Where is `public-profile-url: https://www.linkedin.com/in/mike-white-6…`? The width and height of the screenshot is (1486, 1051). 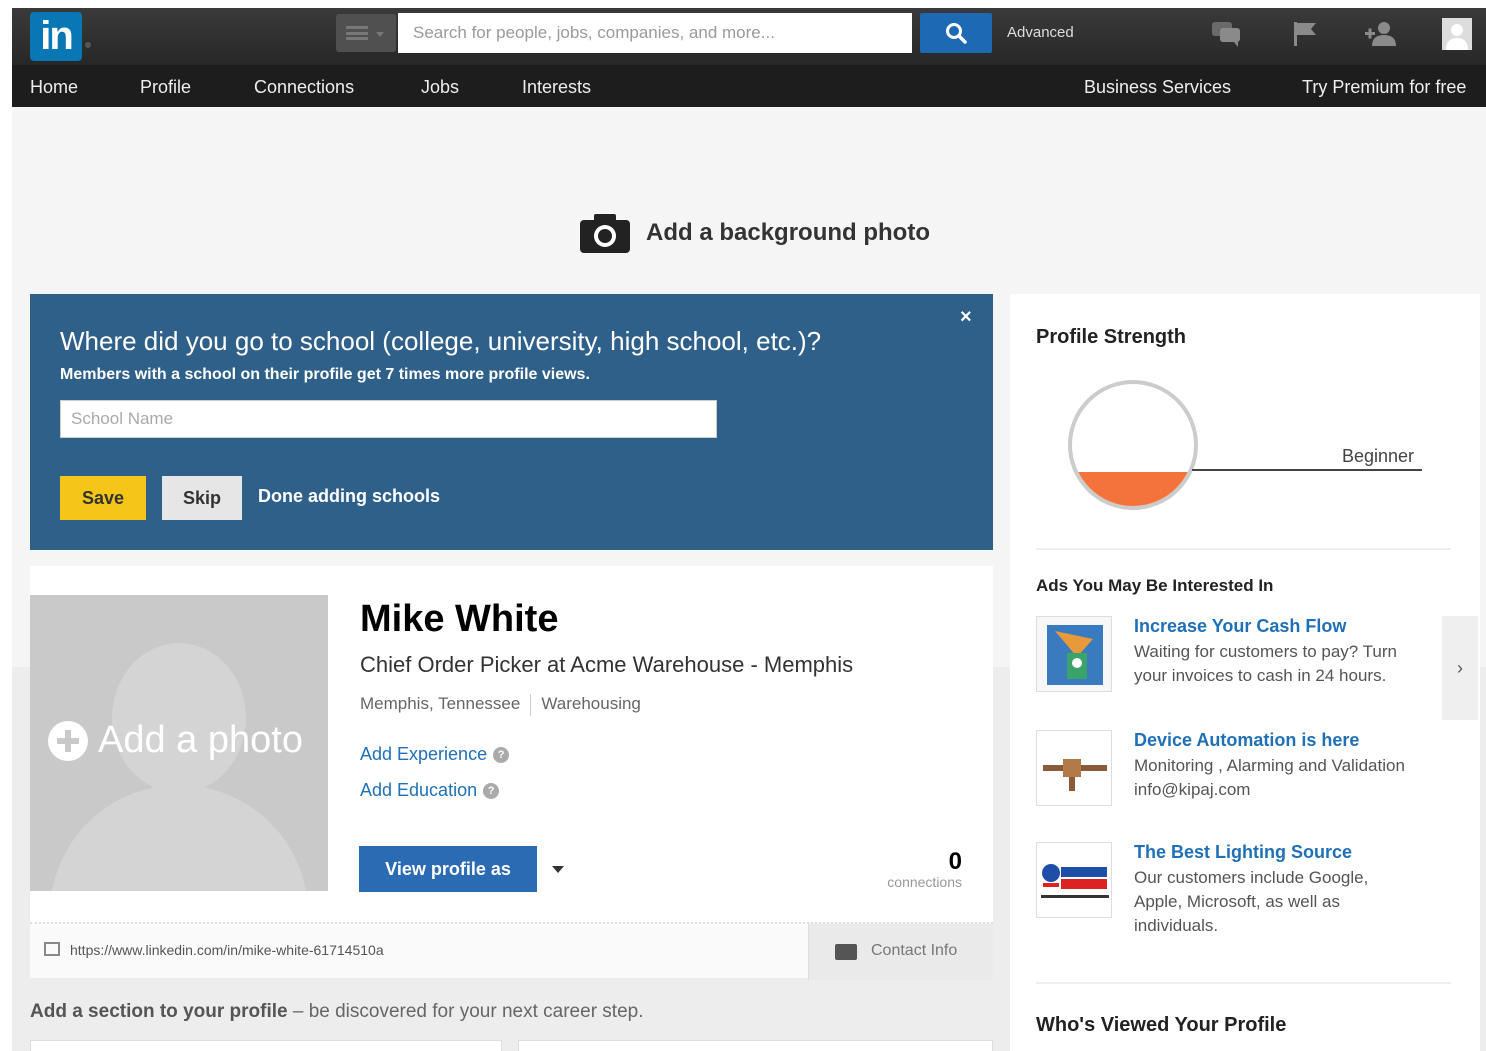
public-profile-url: https://www.linkedin.com/in/mike-white-6… is located at coordinates (227, 950).